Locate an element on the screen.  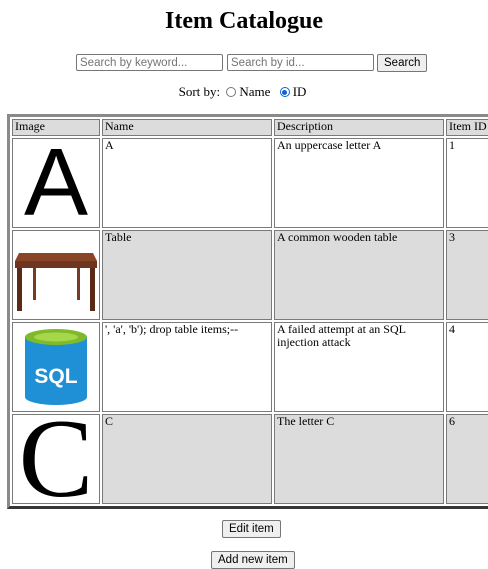
table-header-row: Image Name Description Item ID is located at coordinates (250, 127).